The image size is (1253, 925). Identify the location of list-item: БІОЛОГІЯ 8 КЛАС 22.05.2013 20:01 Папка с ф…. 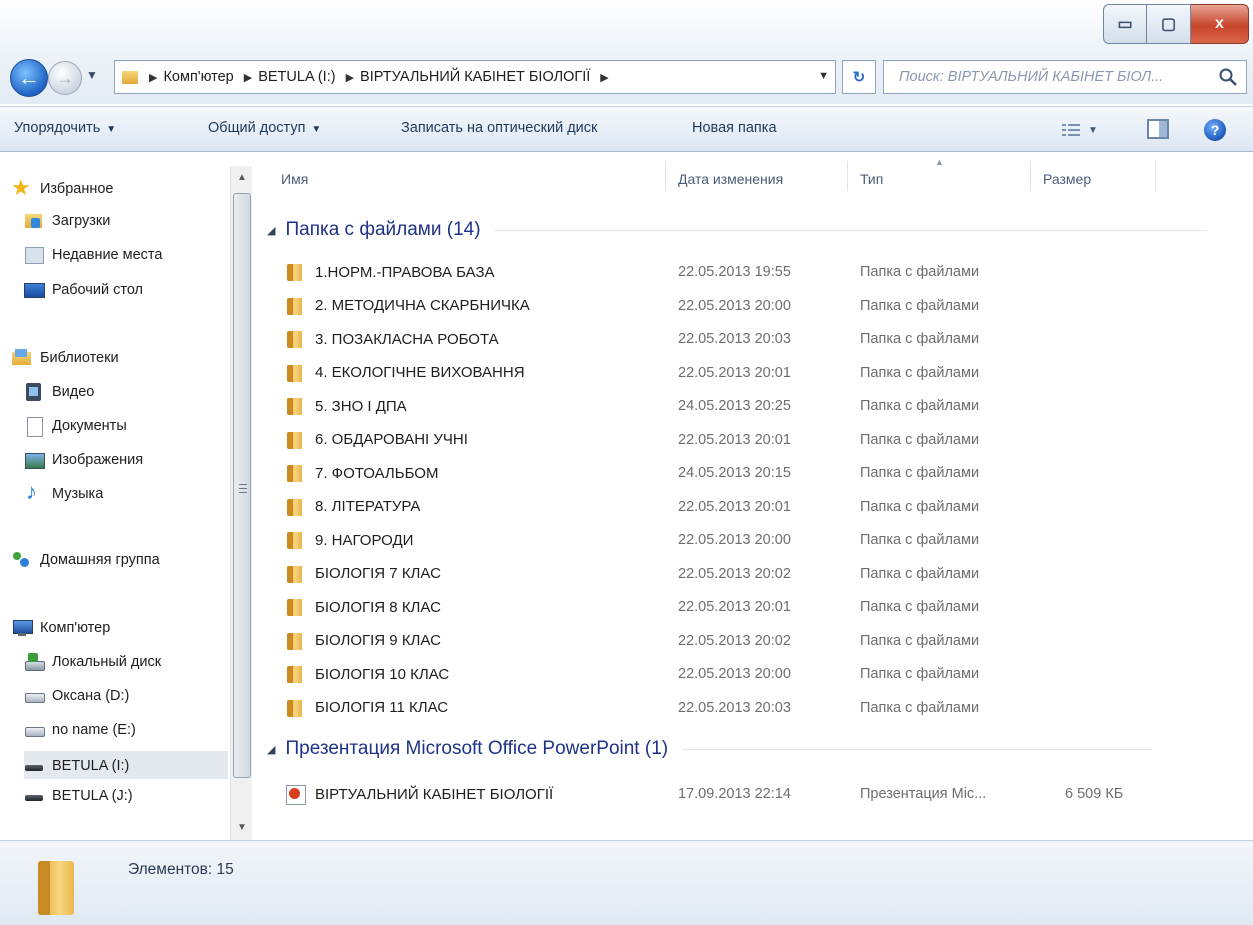
(750, 606).